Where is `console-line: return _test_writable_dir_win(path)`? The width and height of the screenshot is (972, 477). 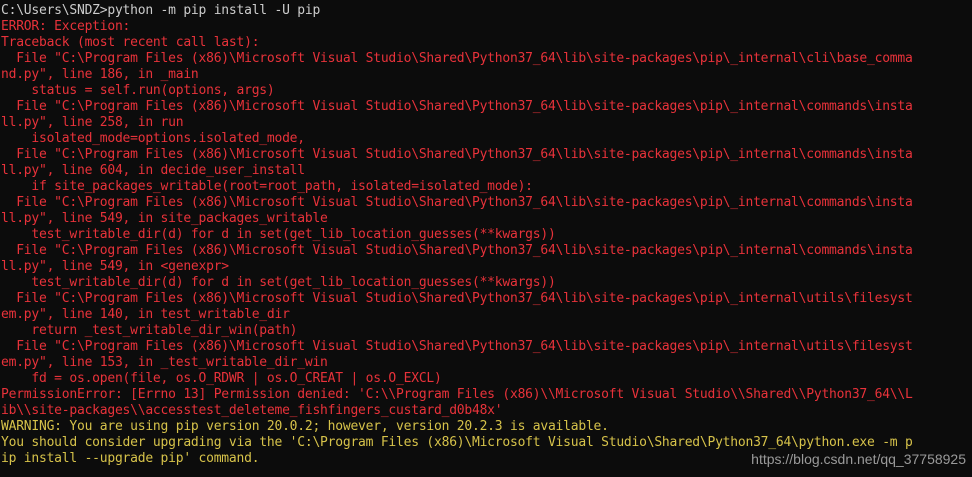
console-line: return _test_writable_dir_win(path) is located at coordinates (149, 330).